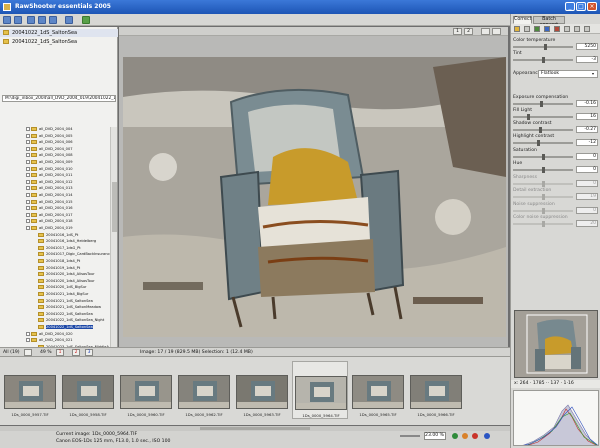 The height and width of the screenshot is (448, 600). I want to click on priority-1-badge: 1, so click(60, 352).